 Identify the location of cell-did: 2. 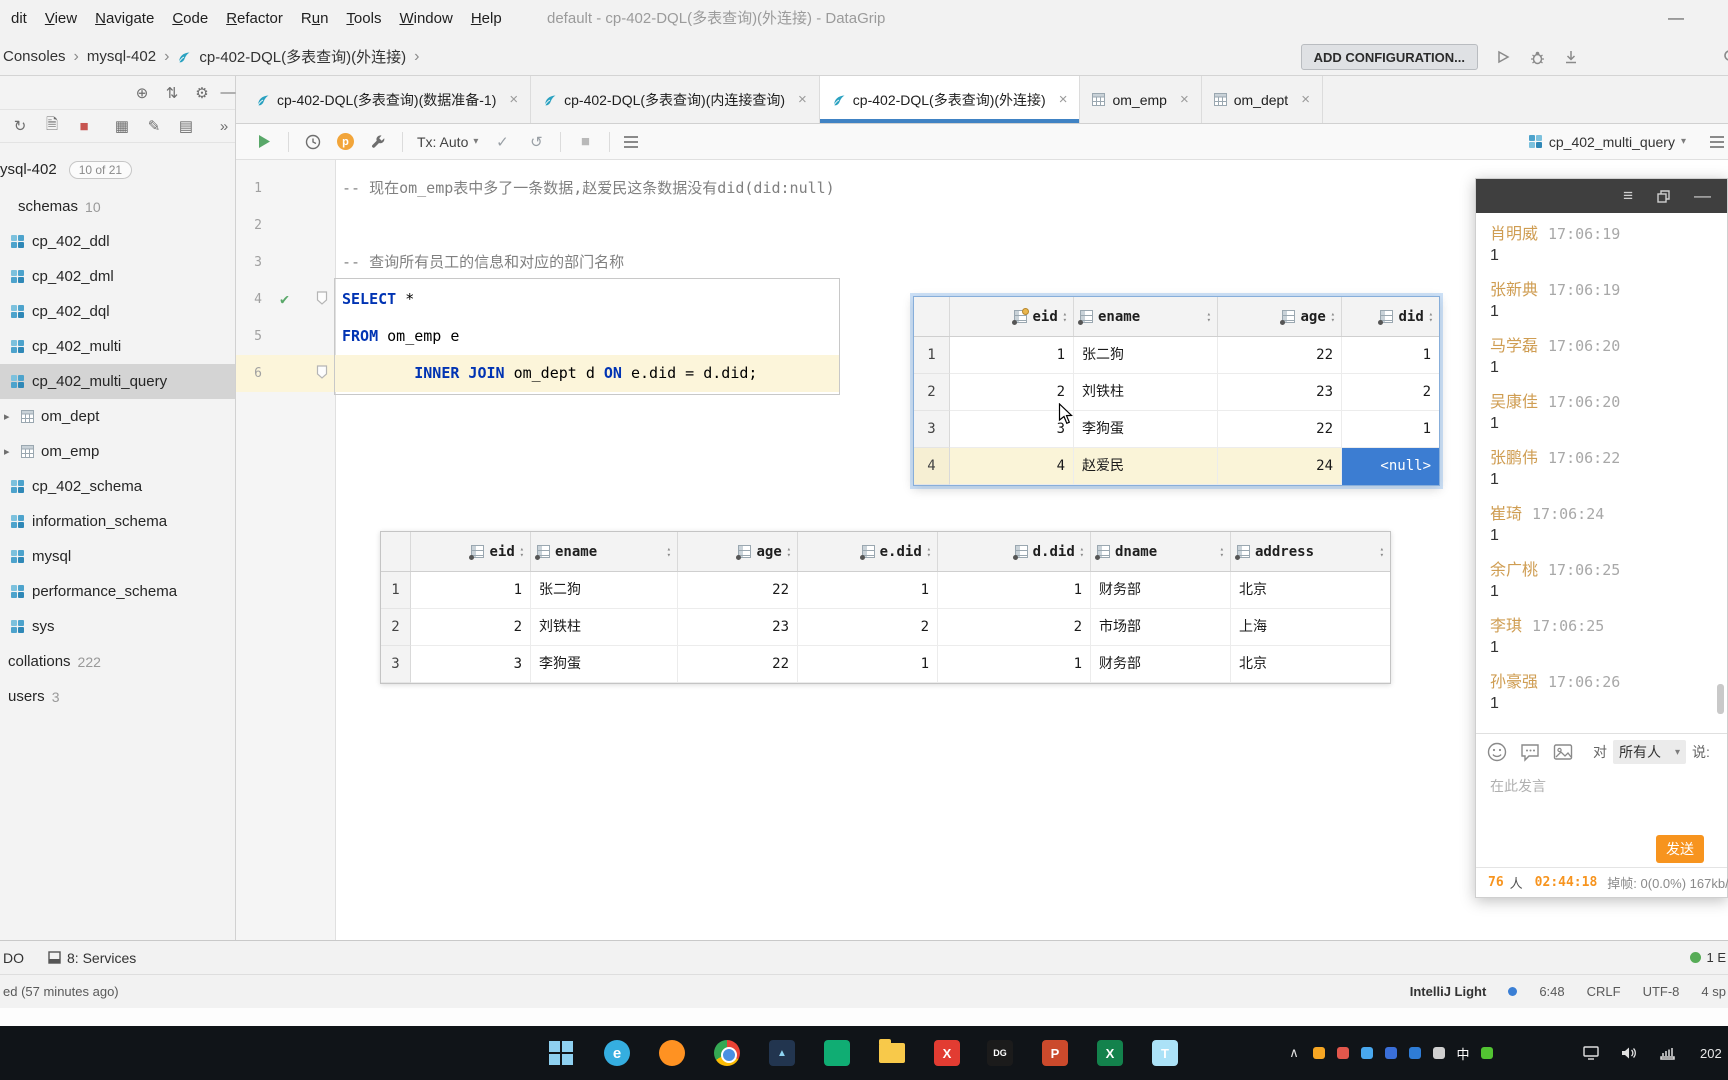
(1390, 392).